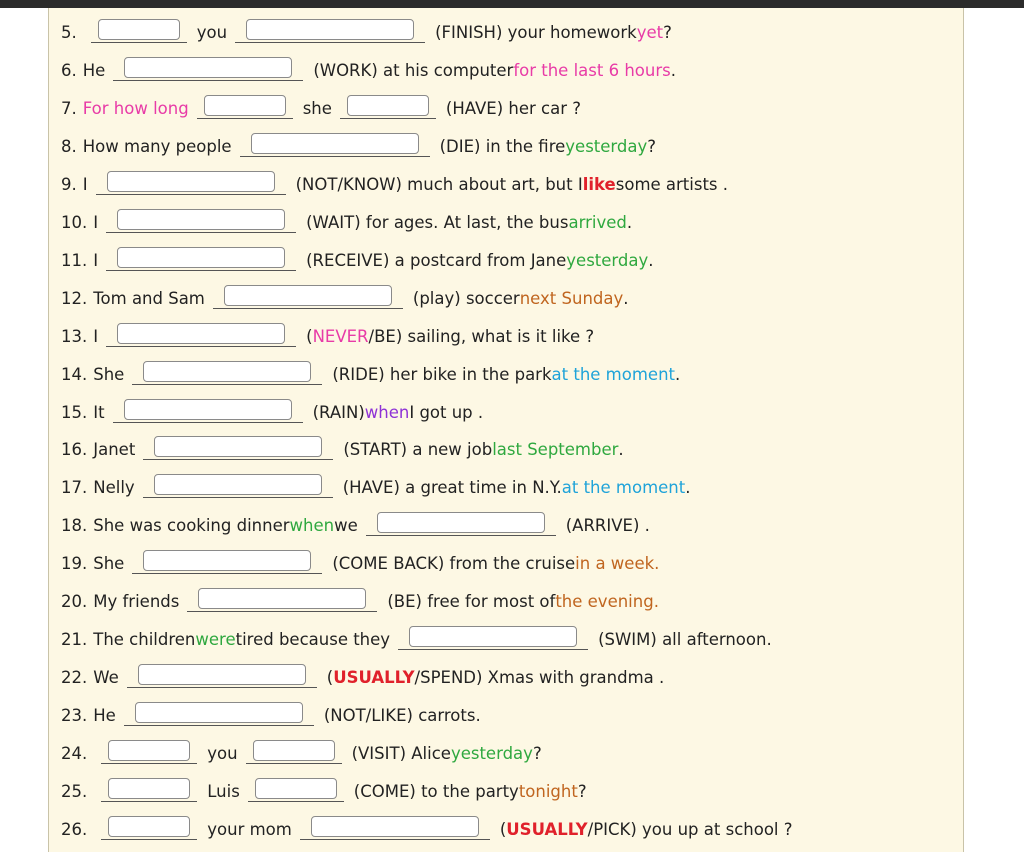  Describe the element at coordinates (74, 564) in the screenshot. I see `exercise-number: 19.` at that location.